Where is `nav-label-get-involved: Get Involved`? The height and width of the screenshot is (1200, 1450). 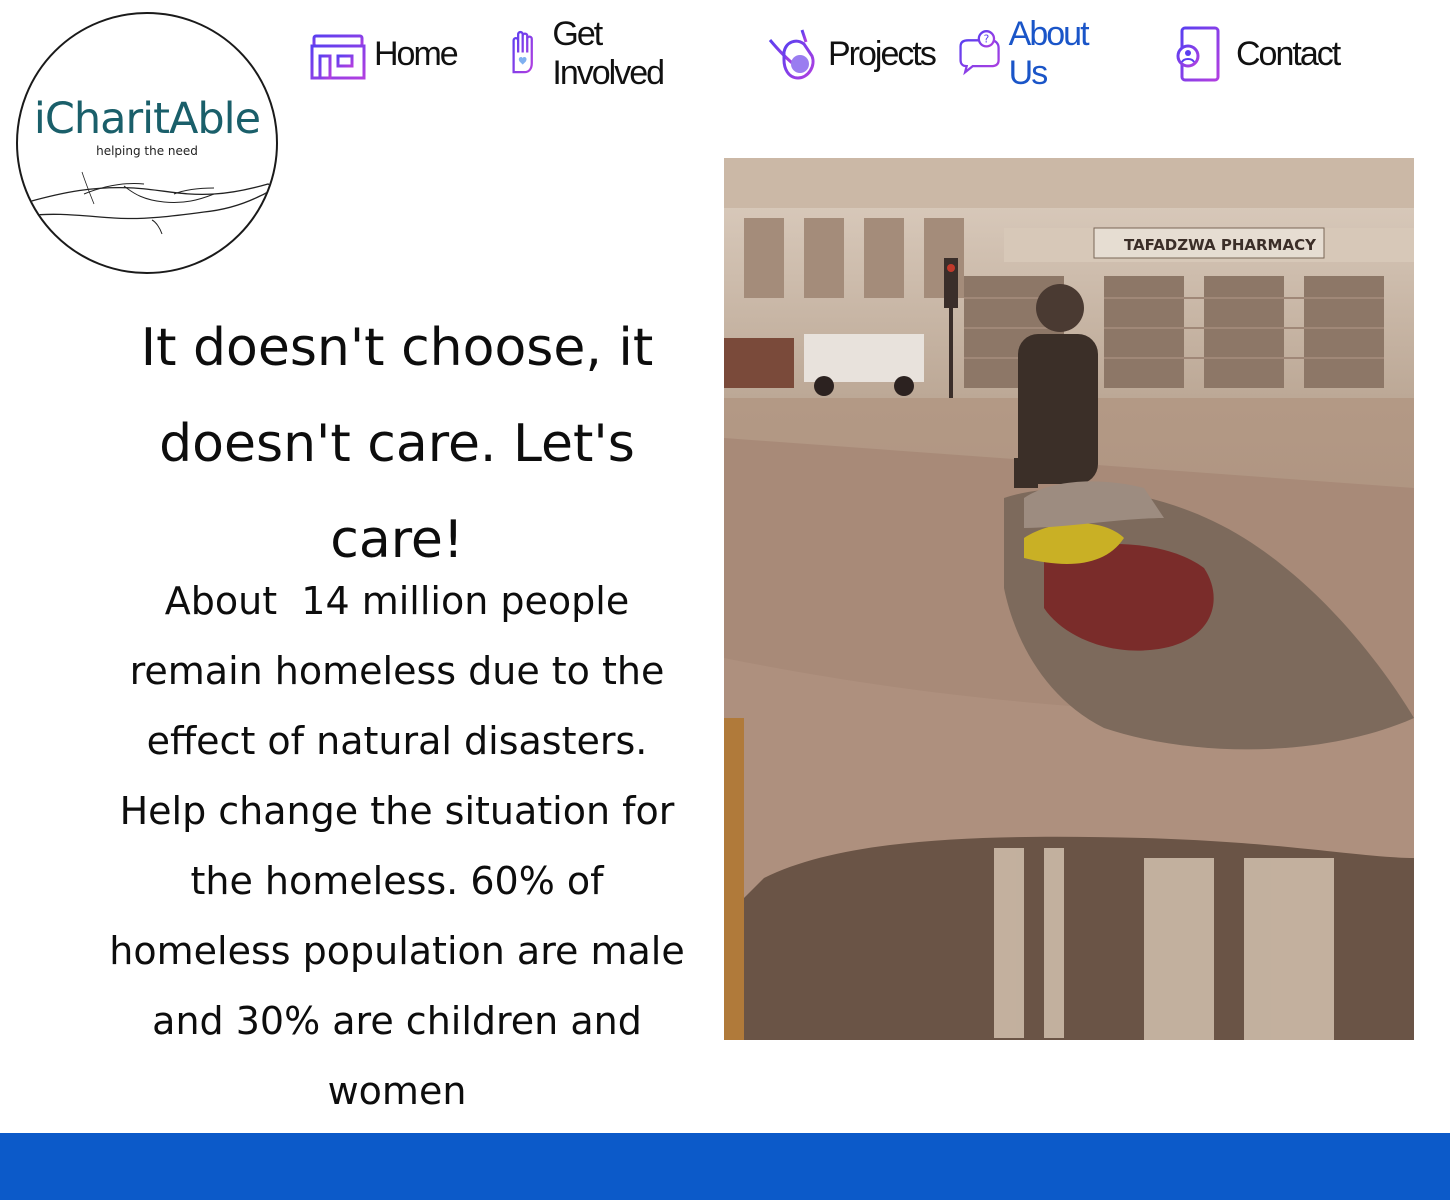
nav-label-get-involved: Get Involved is located at coordinates (608, 53).